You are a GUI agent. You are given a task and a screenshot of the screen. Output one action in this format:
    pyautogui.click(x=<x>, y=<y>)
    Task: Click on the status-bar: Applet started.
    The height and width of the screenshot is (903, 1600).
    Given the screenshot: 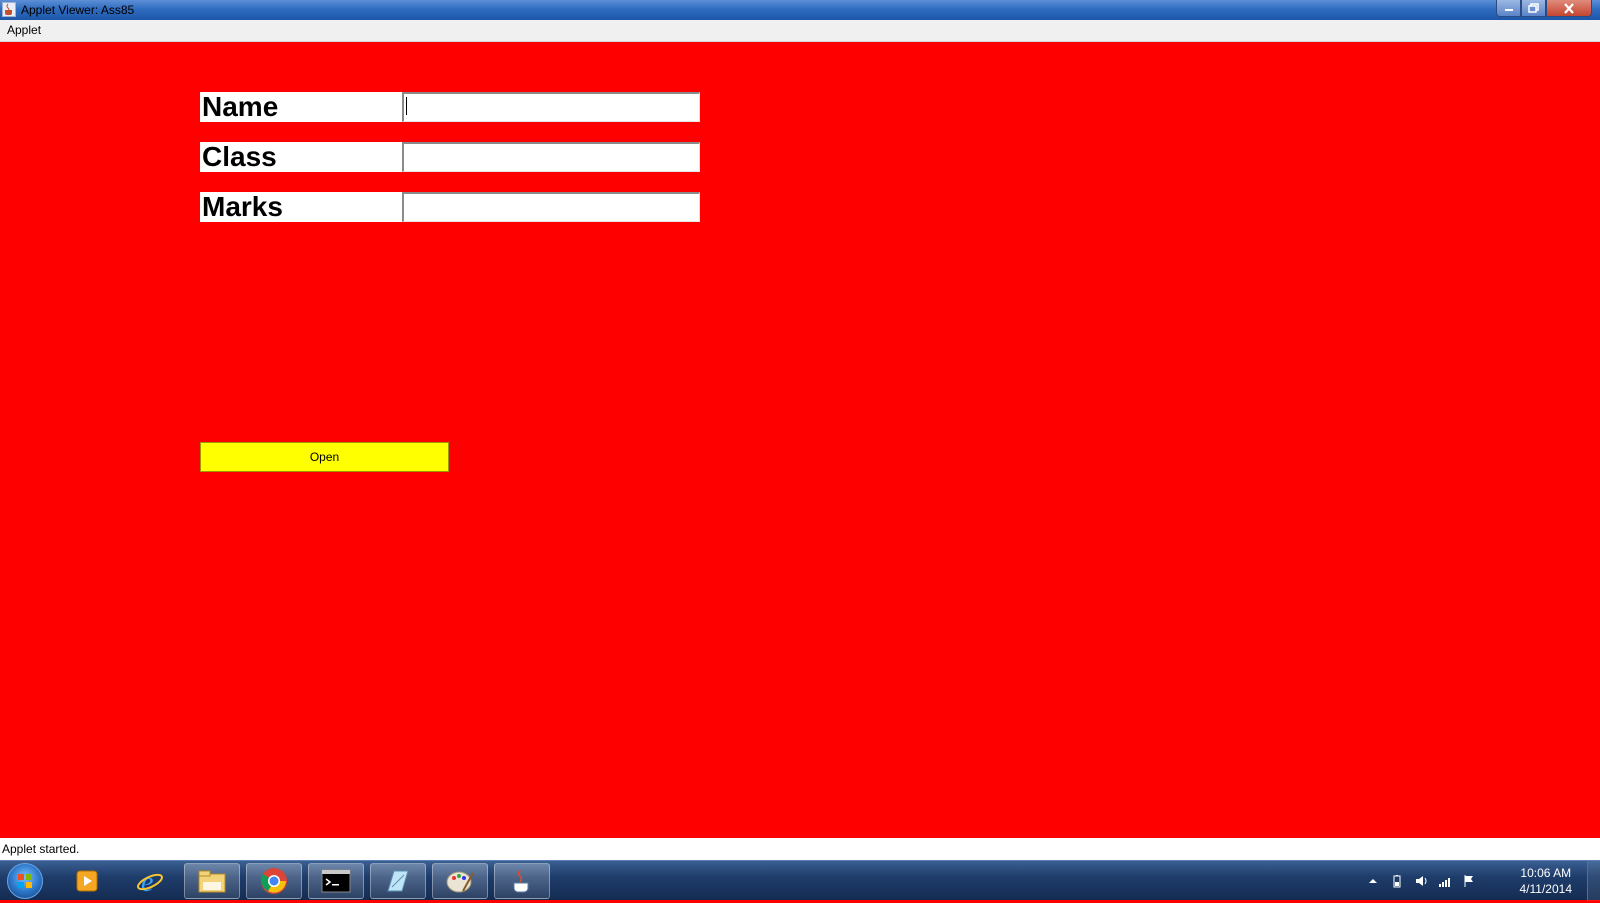 What is the action you would take?
    pyautogui.click(x=800, y=849)
    